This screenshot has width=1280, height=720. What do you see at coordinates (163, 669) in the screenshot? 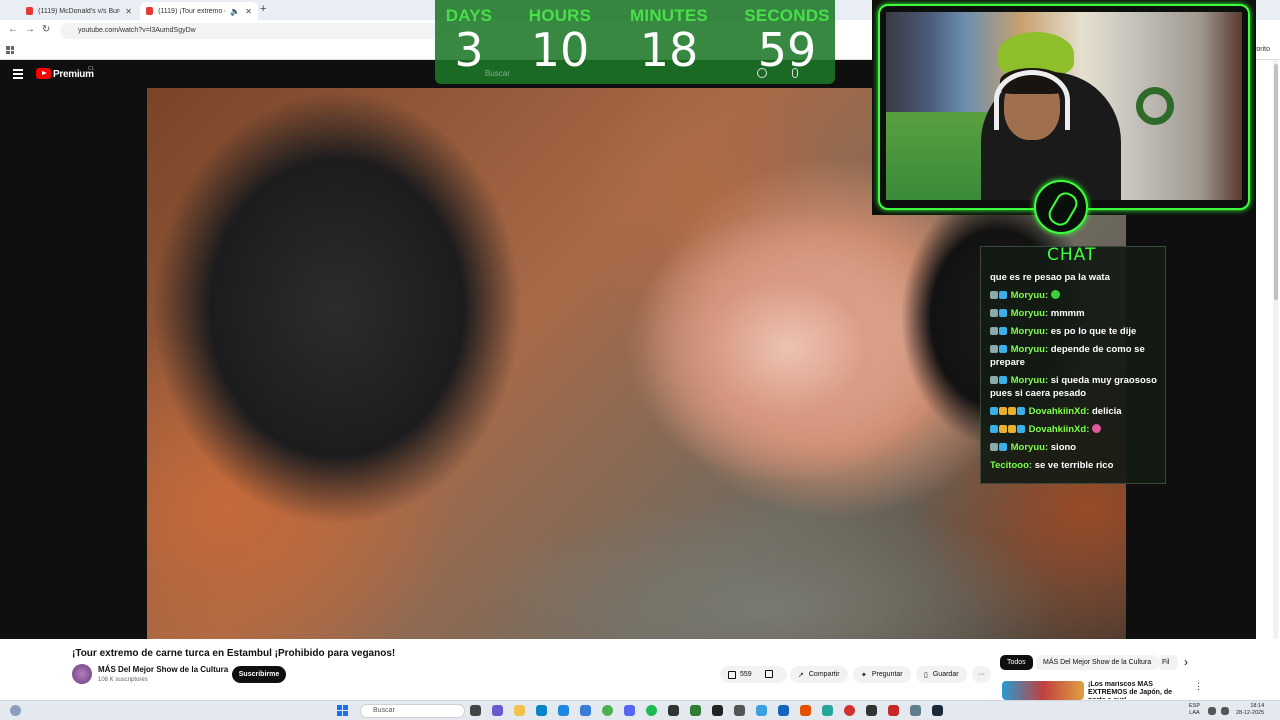
I see `channel-name: MÁS Del Mejor Show de la Cultura` at bounding box center [163, 669].